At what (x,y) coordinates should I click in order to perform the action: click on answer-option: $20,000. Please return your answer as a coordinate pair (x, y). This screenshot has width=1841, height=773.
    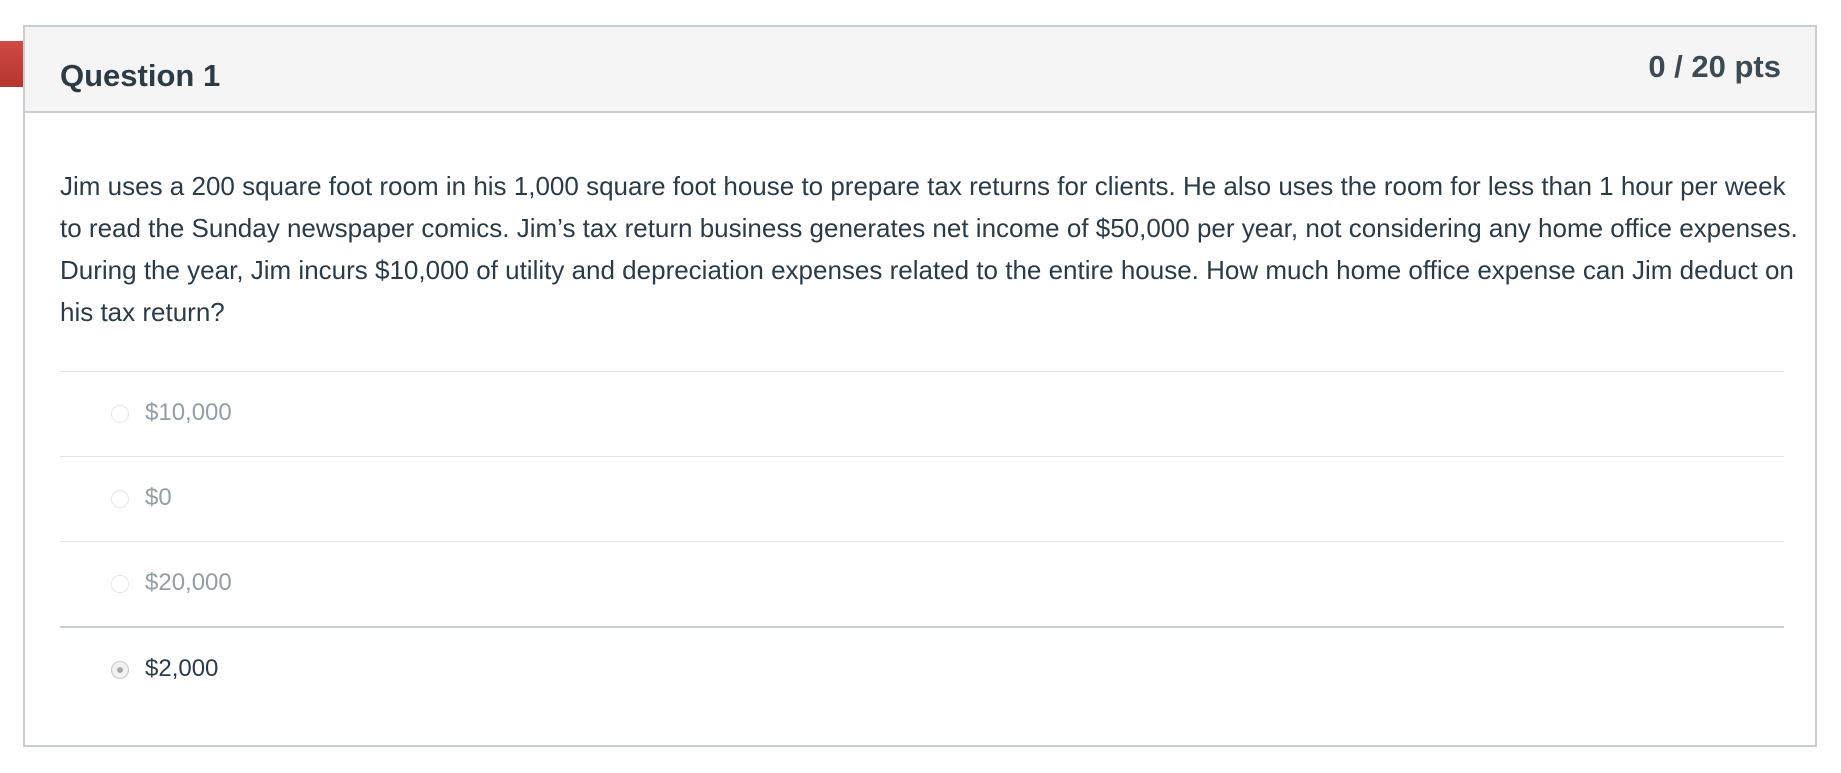
    Looking at the image, I should click on (922, 583).